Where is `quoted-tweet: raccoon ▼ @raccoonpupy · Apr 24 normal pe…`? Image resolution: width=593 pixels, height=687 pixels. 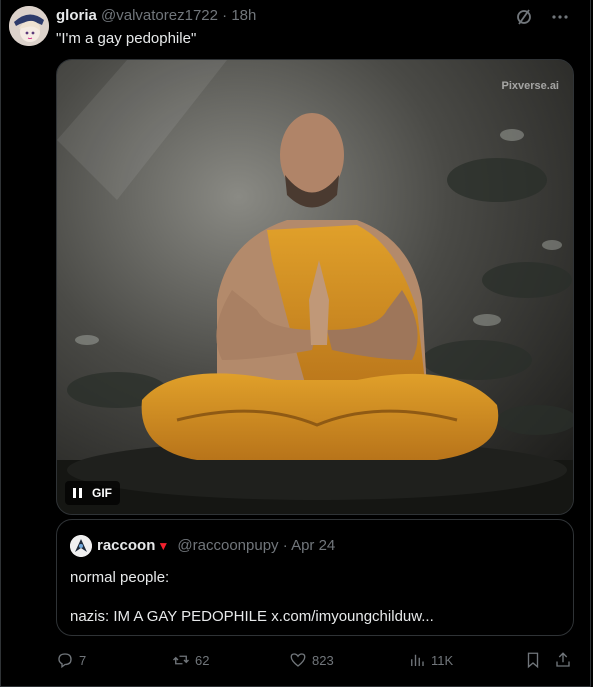 quoted-tweet: raccoon ▼ @raccoonpupy · Apr 24 normal pe… is located at coordinates (315, 577).